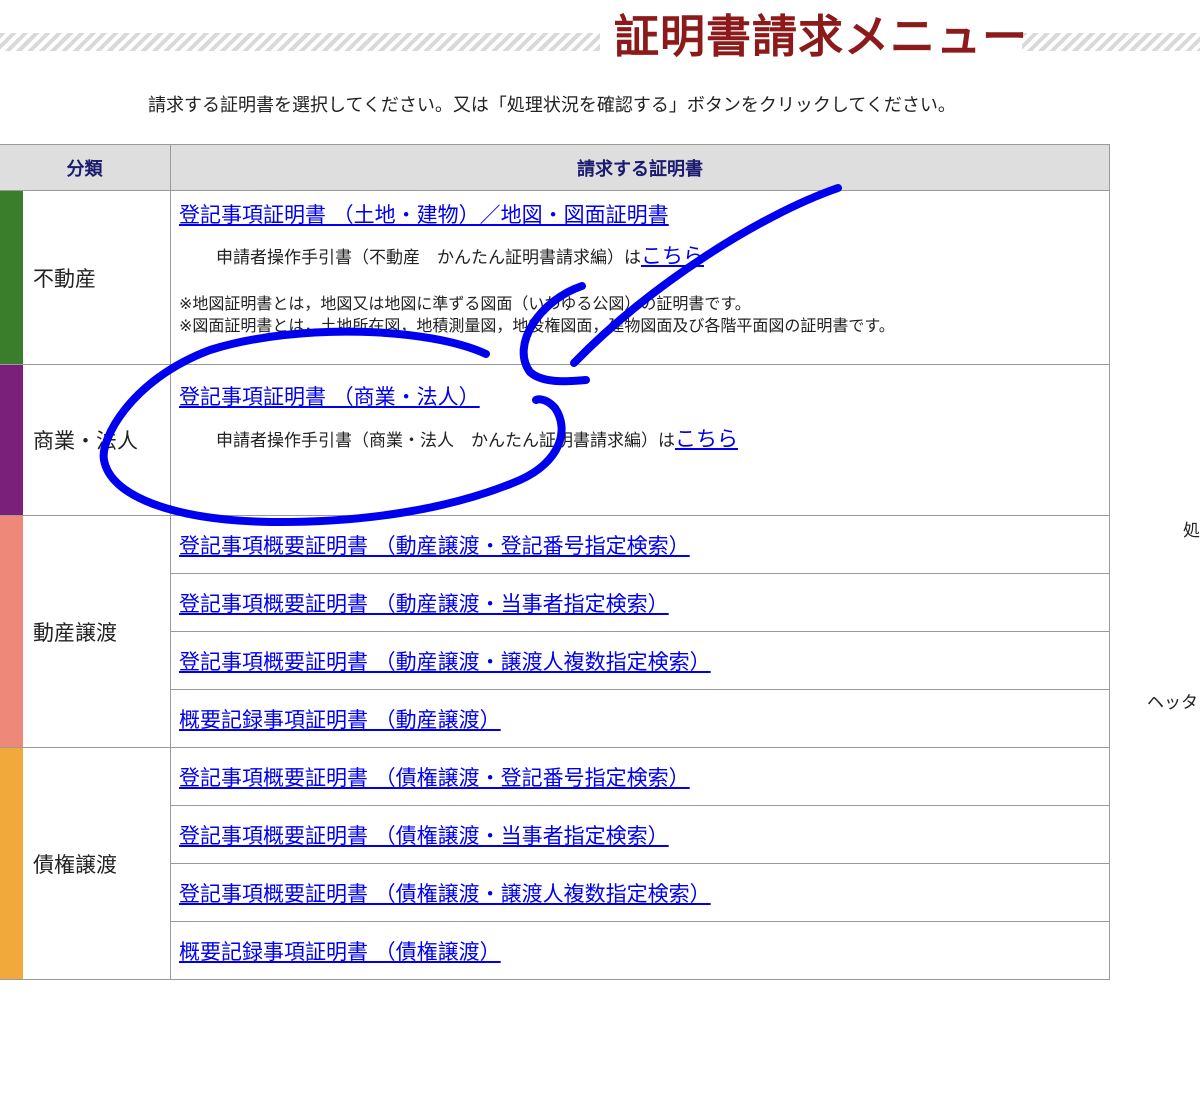  What do you see at coordinates (329, 396) in the screenshot?
I see `link-corporate-certificate: 登記事項証明書 （商業・法人）` at bounding box center [329, 396].